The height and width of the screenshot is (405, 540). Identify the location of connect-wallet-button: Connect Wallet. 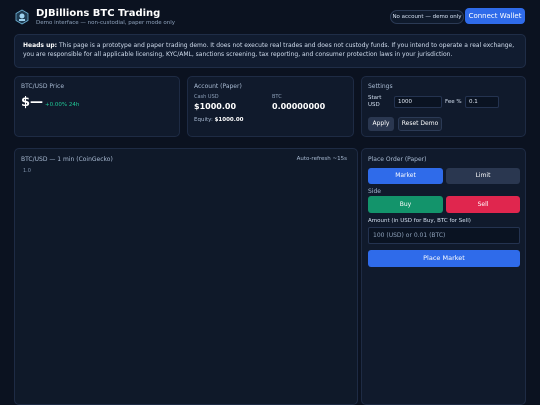
(495, 16).